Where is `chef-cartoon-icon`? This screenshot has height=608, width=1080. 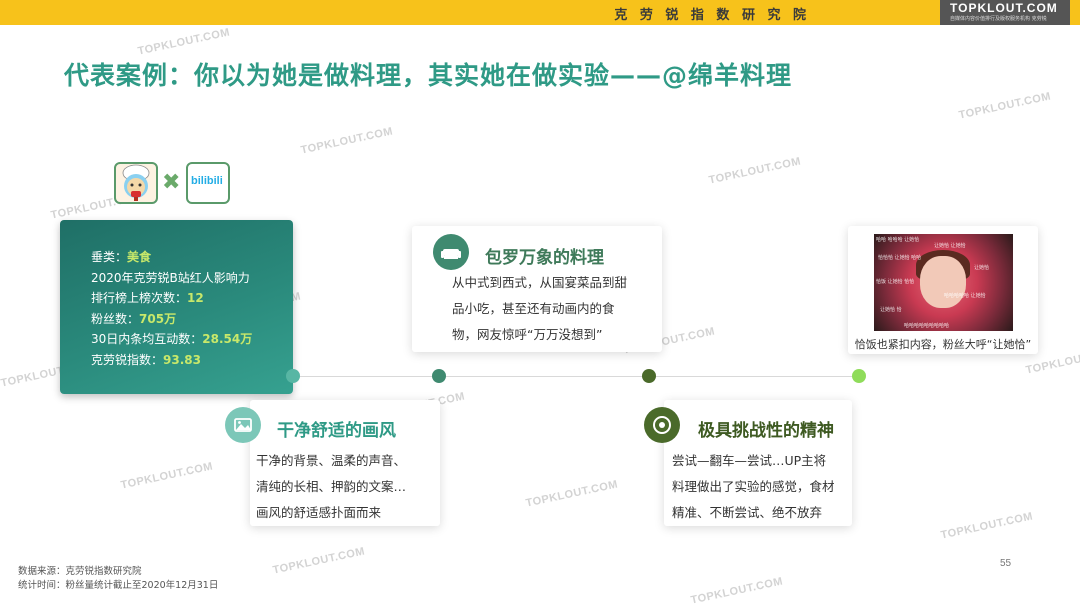
chef-cartoon-icon is located at coordinates (136, 182).